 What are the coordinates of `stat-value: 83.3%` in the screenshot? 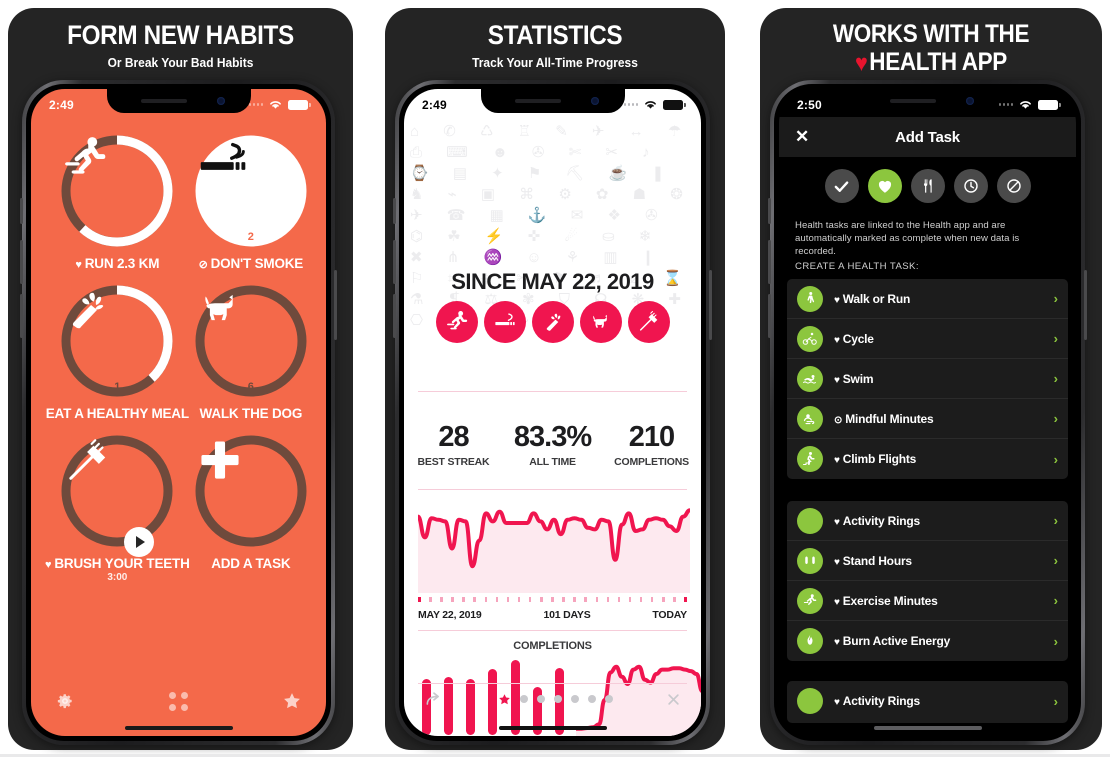 It's located at (552, 437).